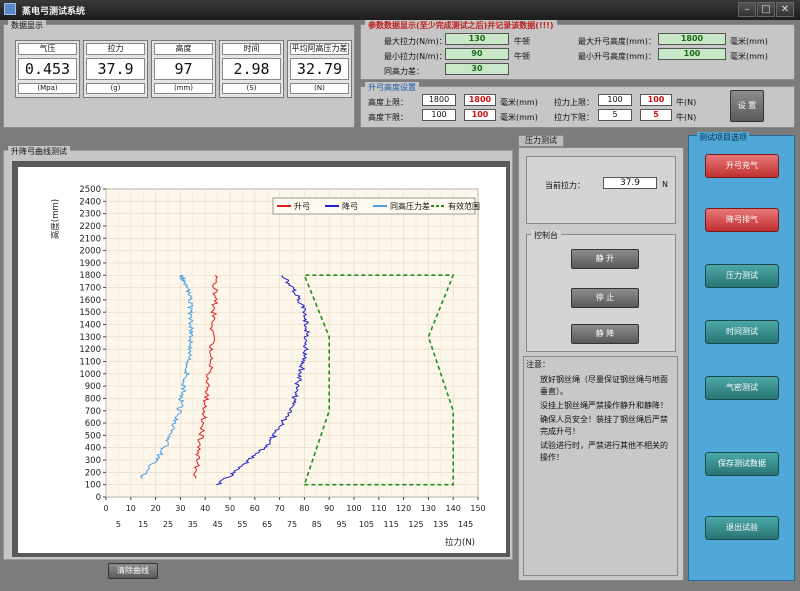 The image size is (800, 591). I want to click on tile-value: 97, so click(183, 69).